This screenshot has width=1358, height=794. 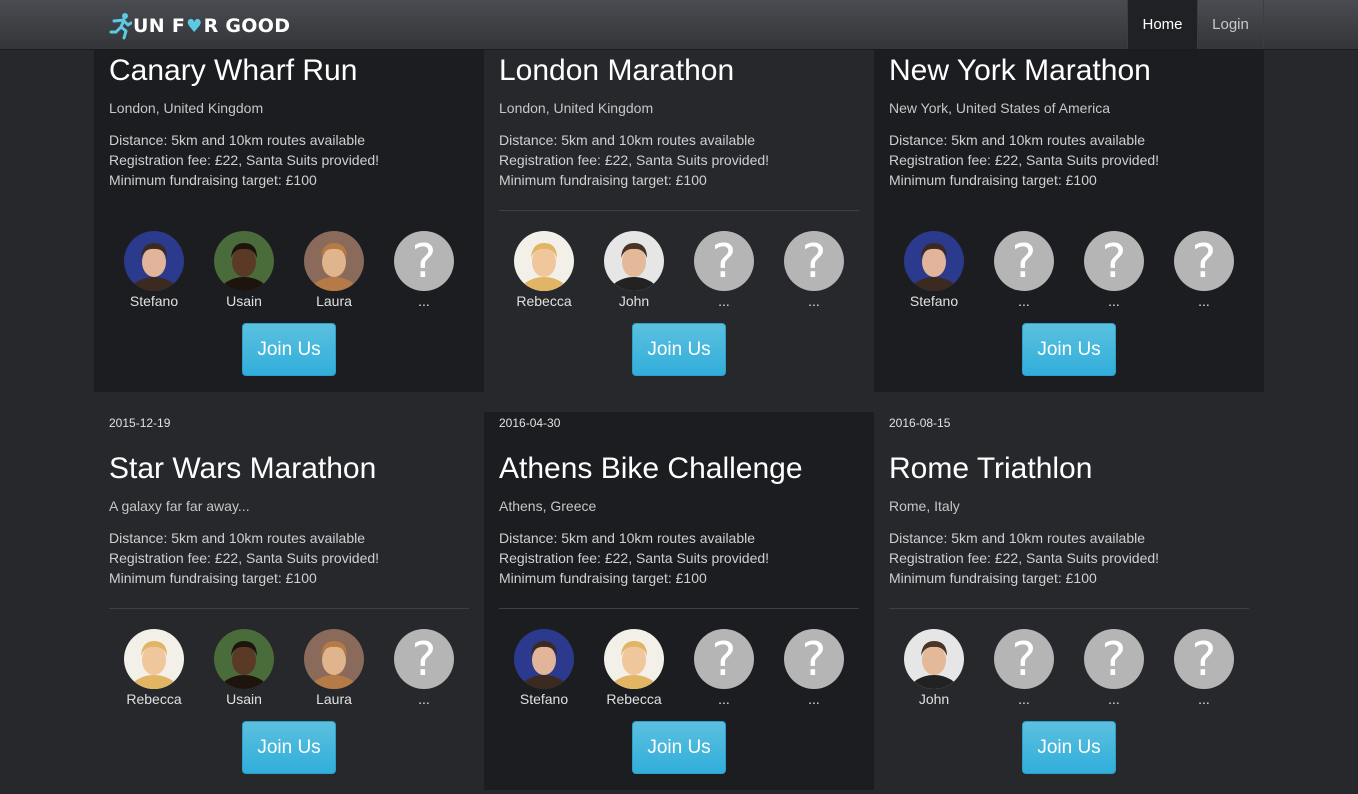 I want to click on event-title: Canary Wharf Run, so click(x=233, y=70).